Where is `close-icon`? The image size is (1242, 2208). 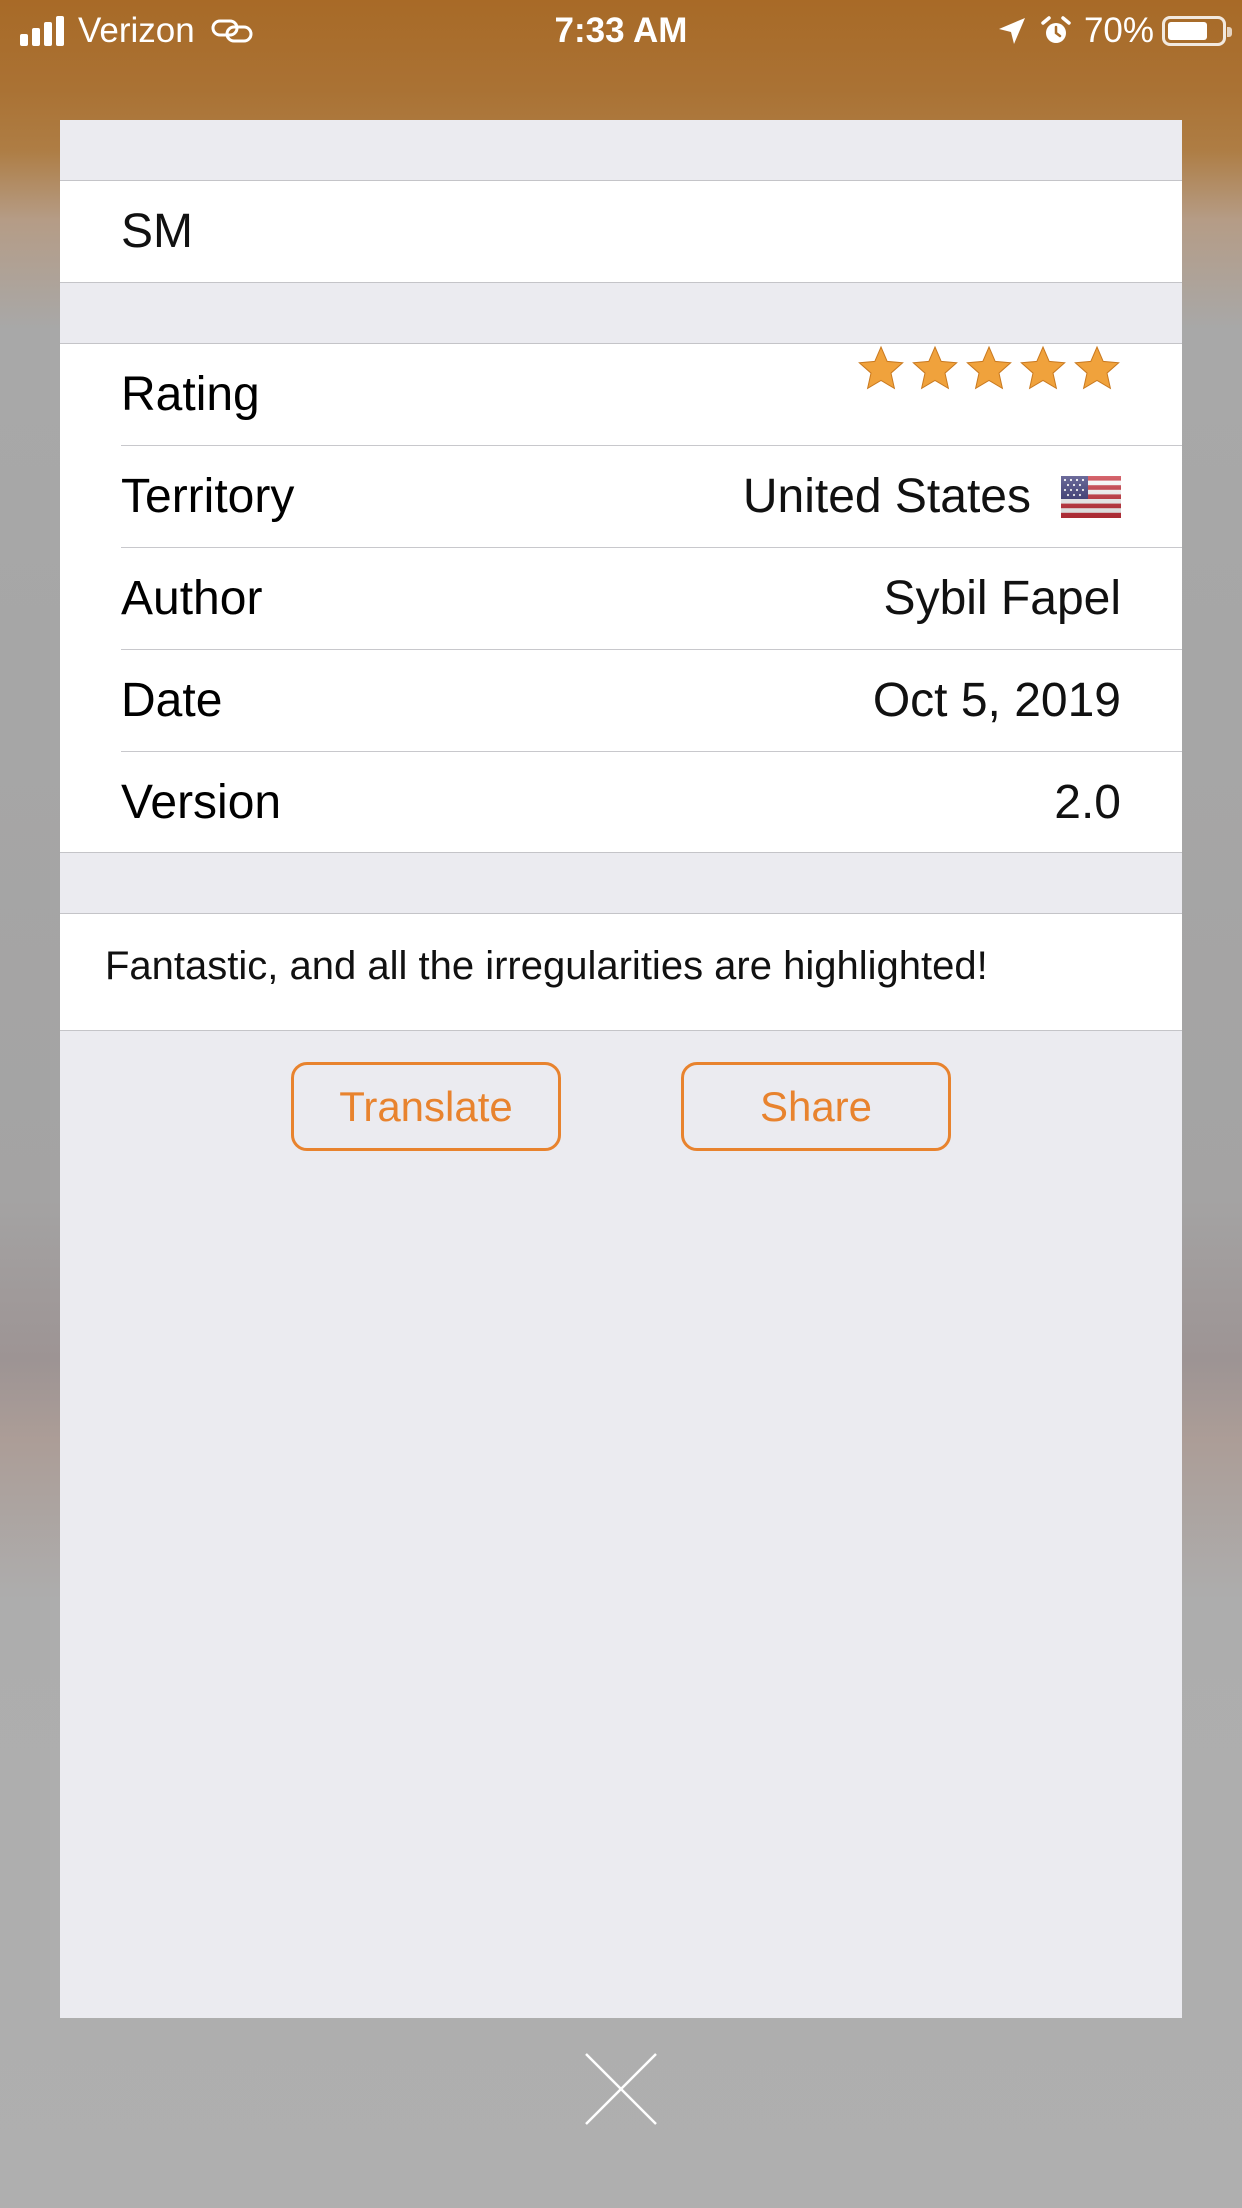 close-icon is located at coordinates (621, 2089).